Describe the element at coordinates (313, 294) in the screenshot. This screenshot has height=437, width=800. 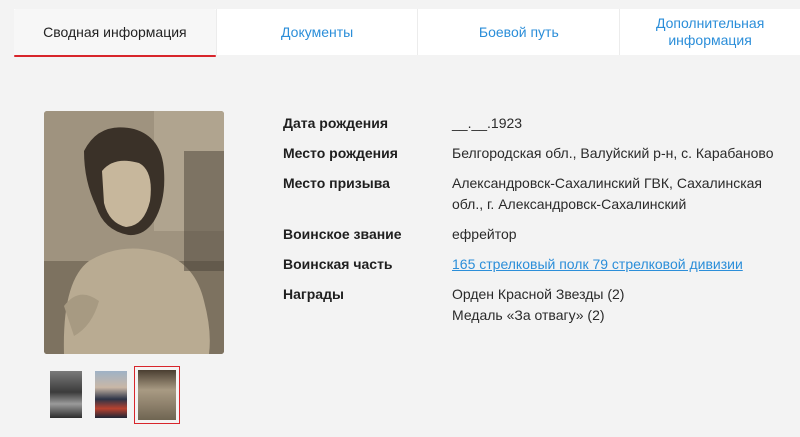
I see `awards-label: Награды` at that location.